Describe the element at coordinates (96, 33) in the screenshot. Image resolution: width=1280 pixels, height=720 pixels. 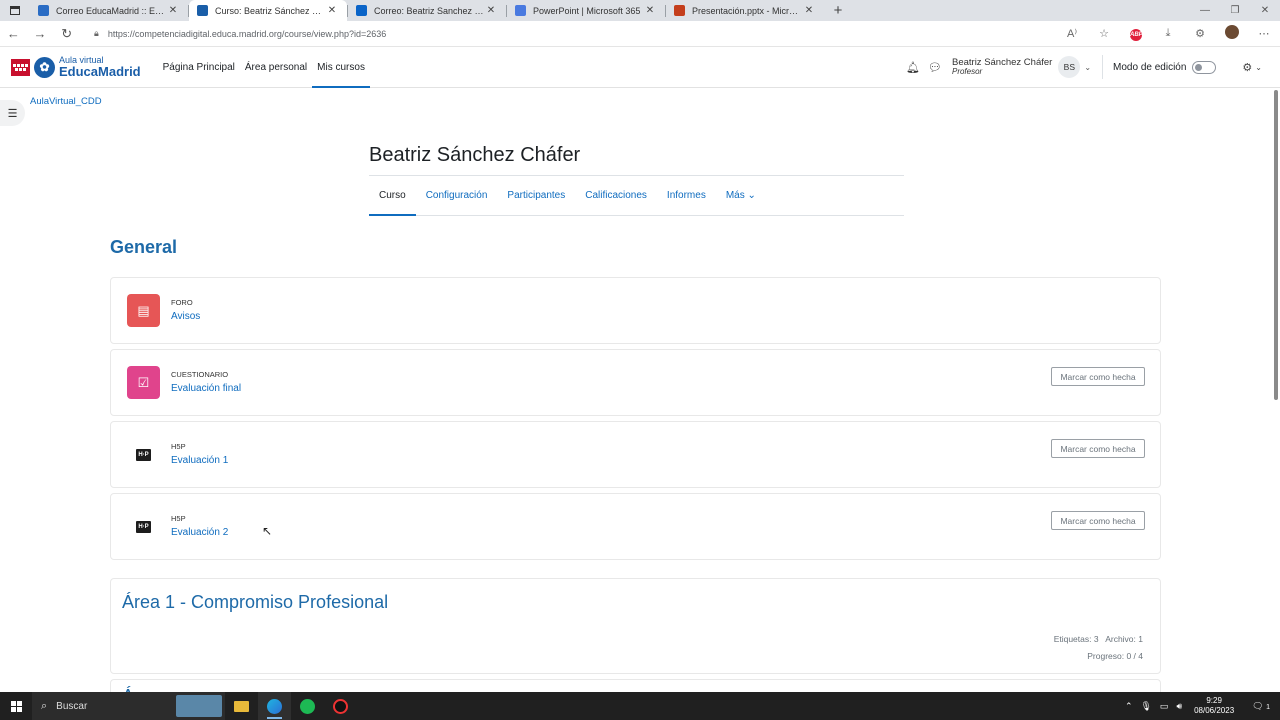
I see `lock-icon: 🔒︎` at that location.